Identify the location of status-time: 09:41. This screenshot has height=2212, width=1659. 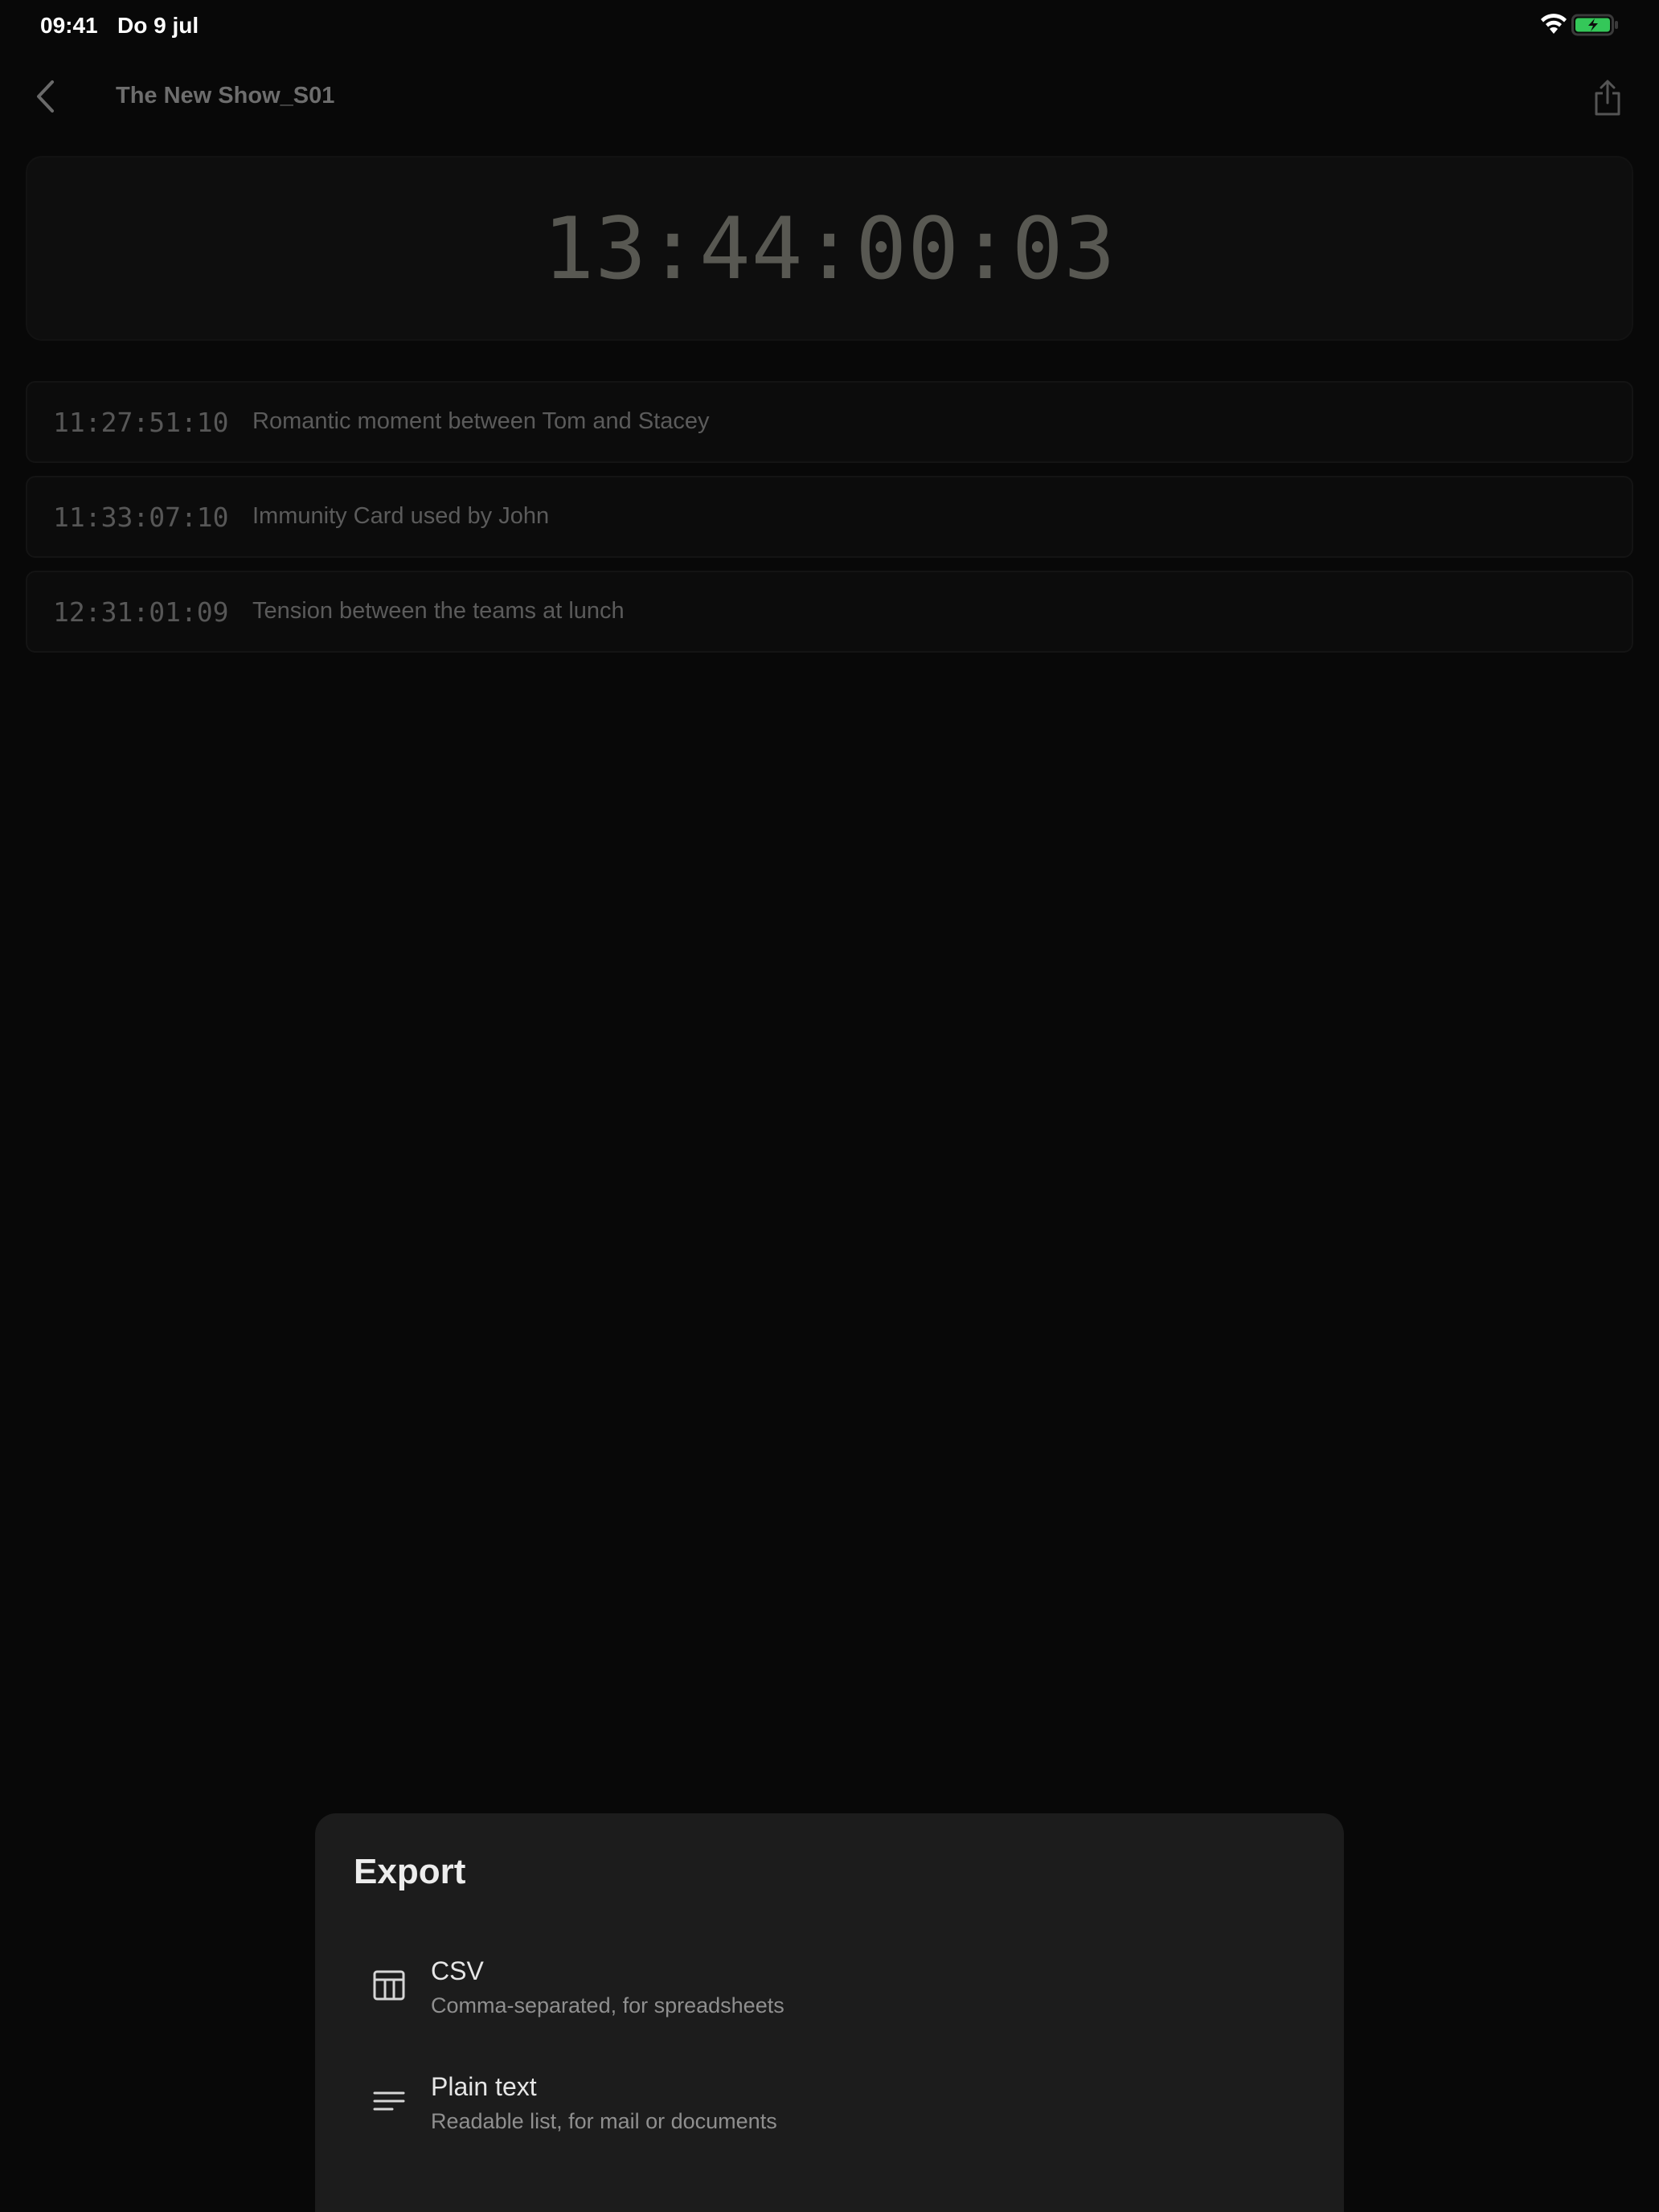
(69, 25).